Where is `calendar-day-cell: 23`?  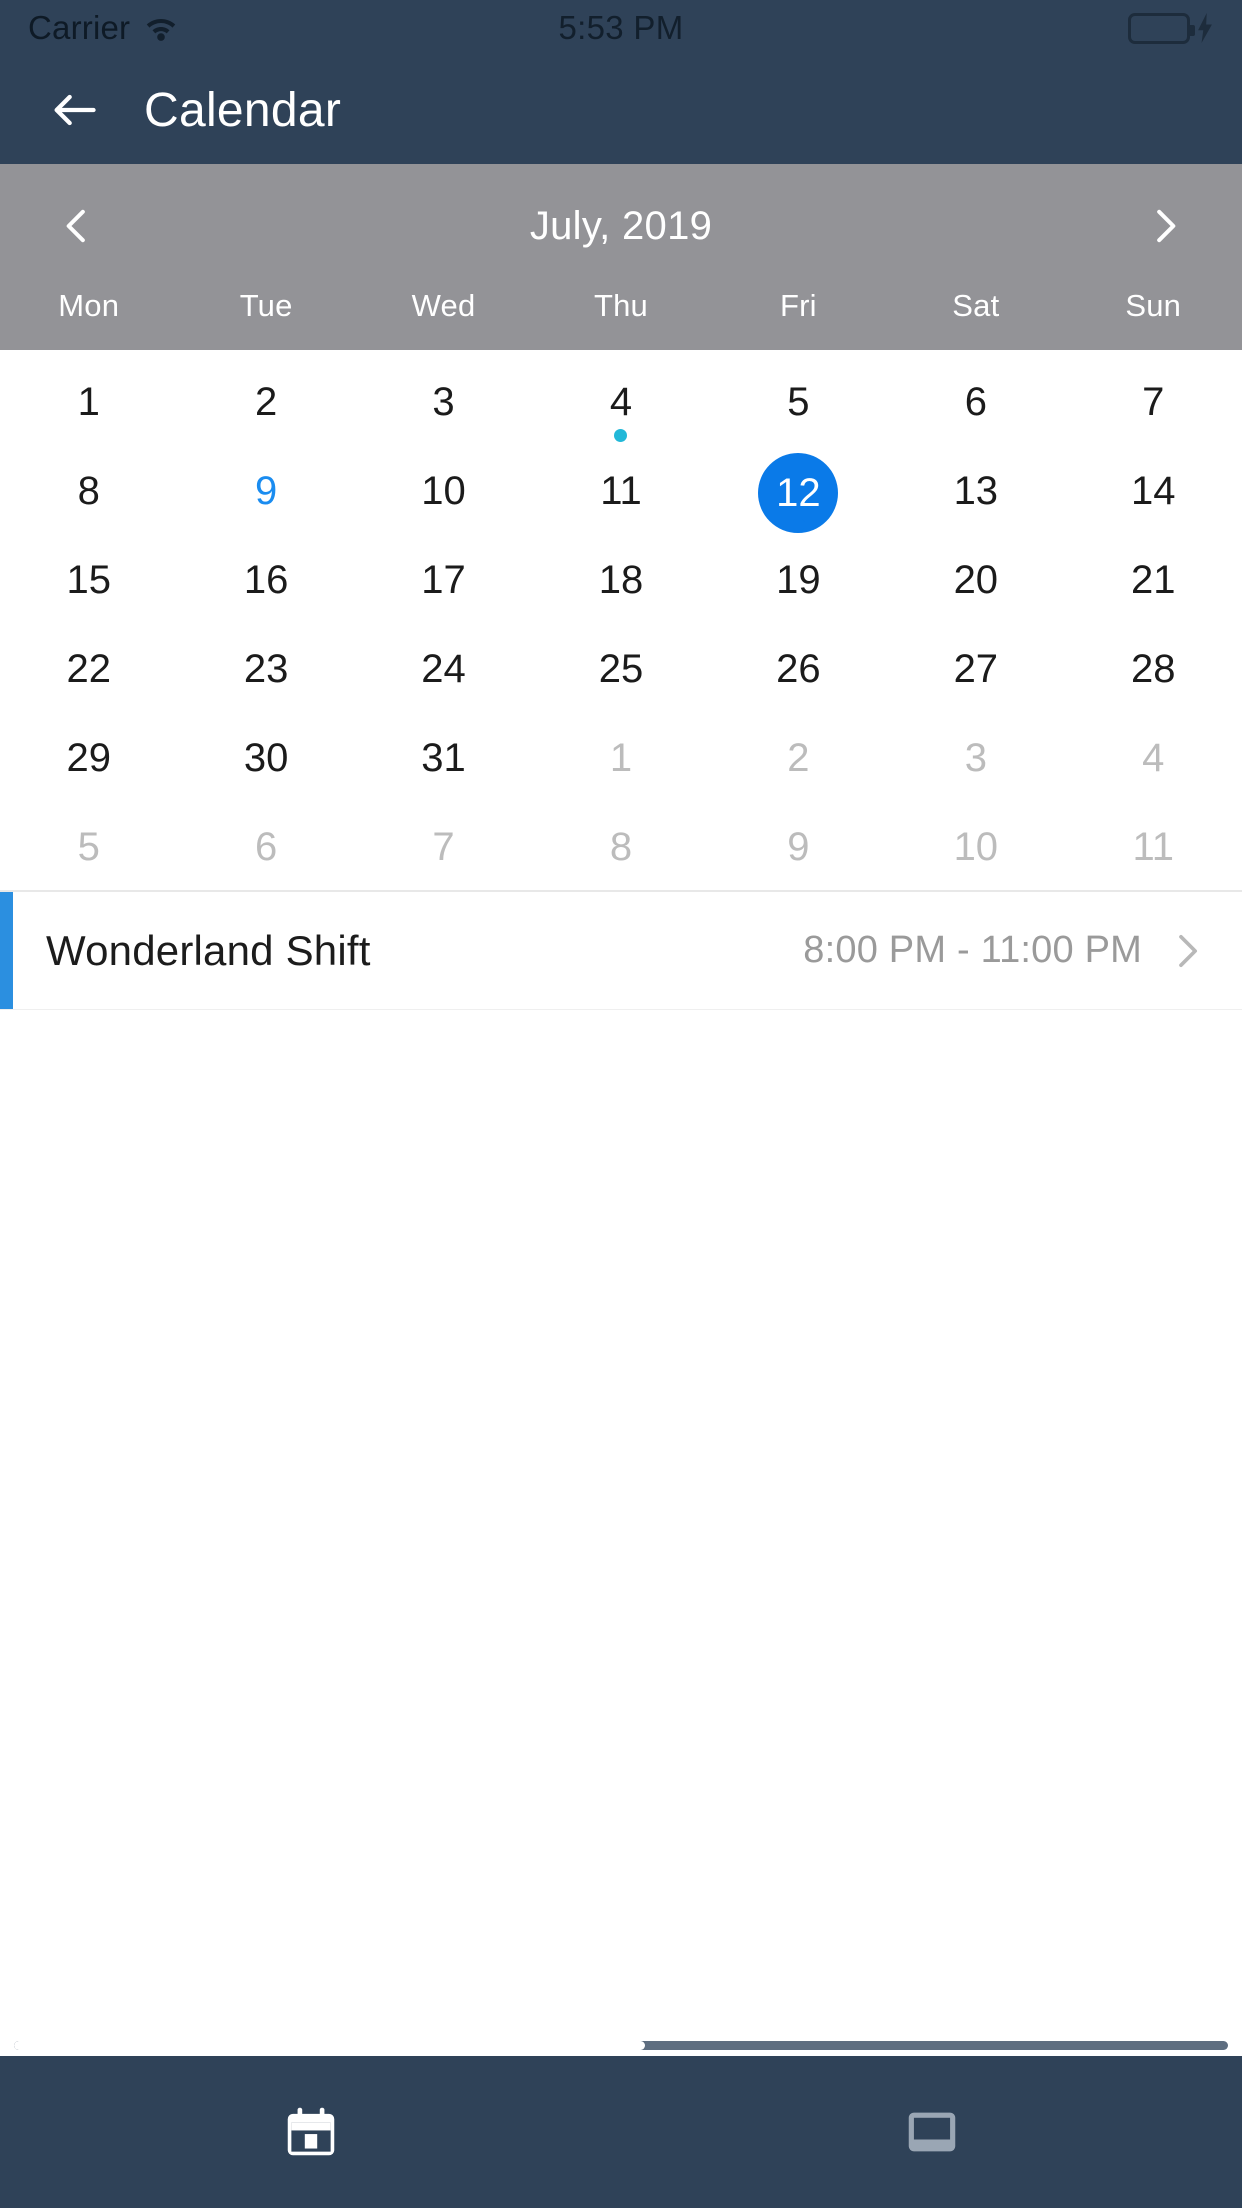 calendar-day-cell: 23 is located at coordinates (265, 667).